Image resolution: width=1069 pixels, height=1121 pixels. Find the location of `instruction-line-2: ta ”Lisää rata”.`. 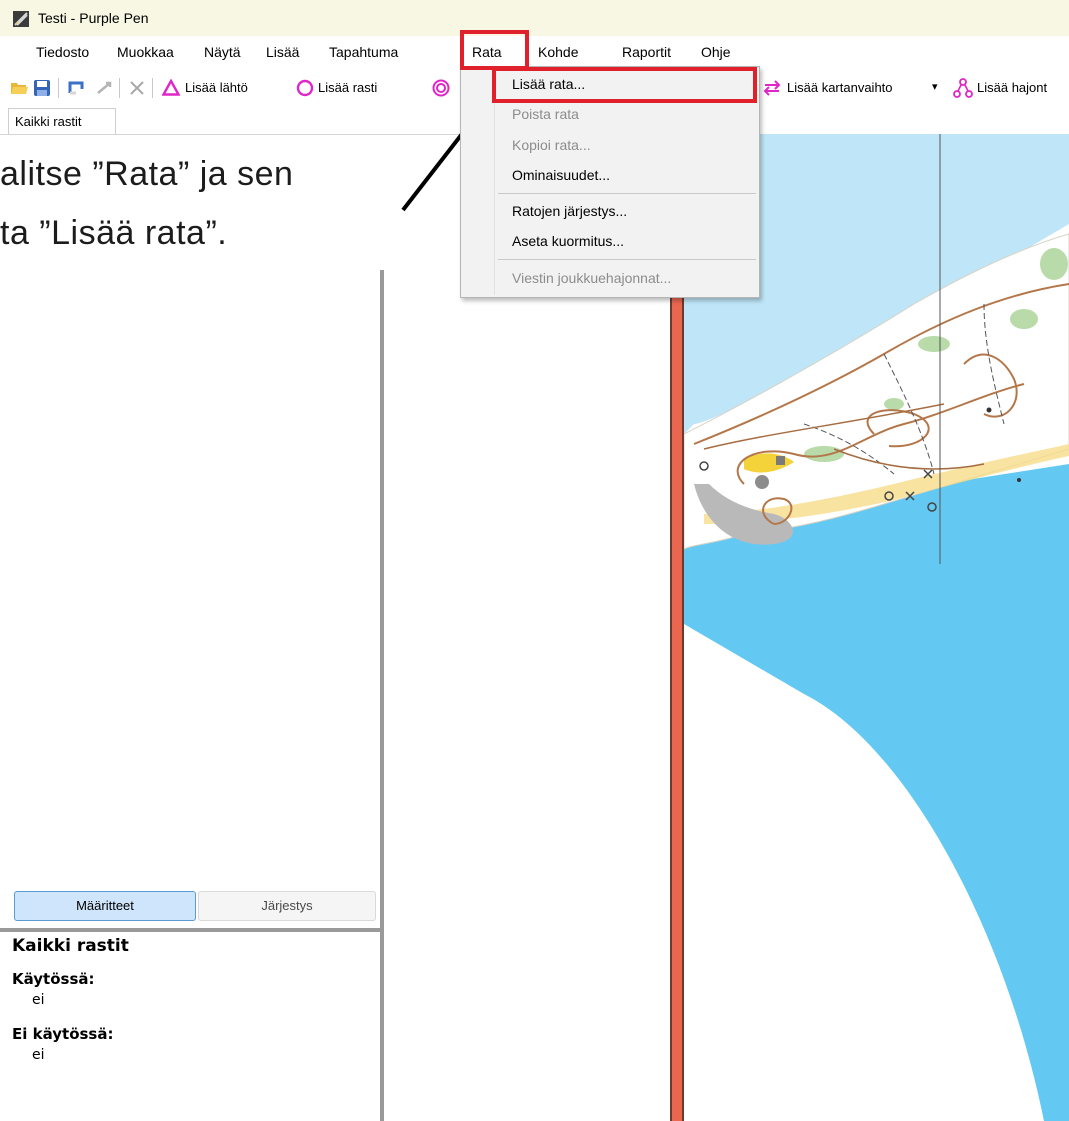

instruction-line-2: ta ”Lisää rata”. is located at coordinates (114, 233).